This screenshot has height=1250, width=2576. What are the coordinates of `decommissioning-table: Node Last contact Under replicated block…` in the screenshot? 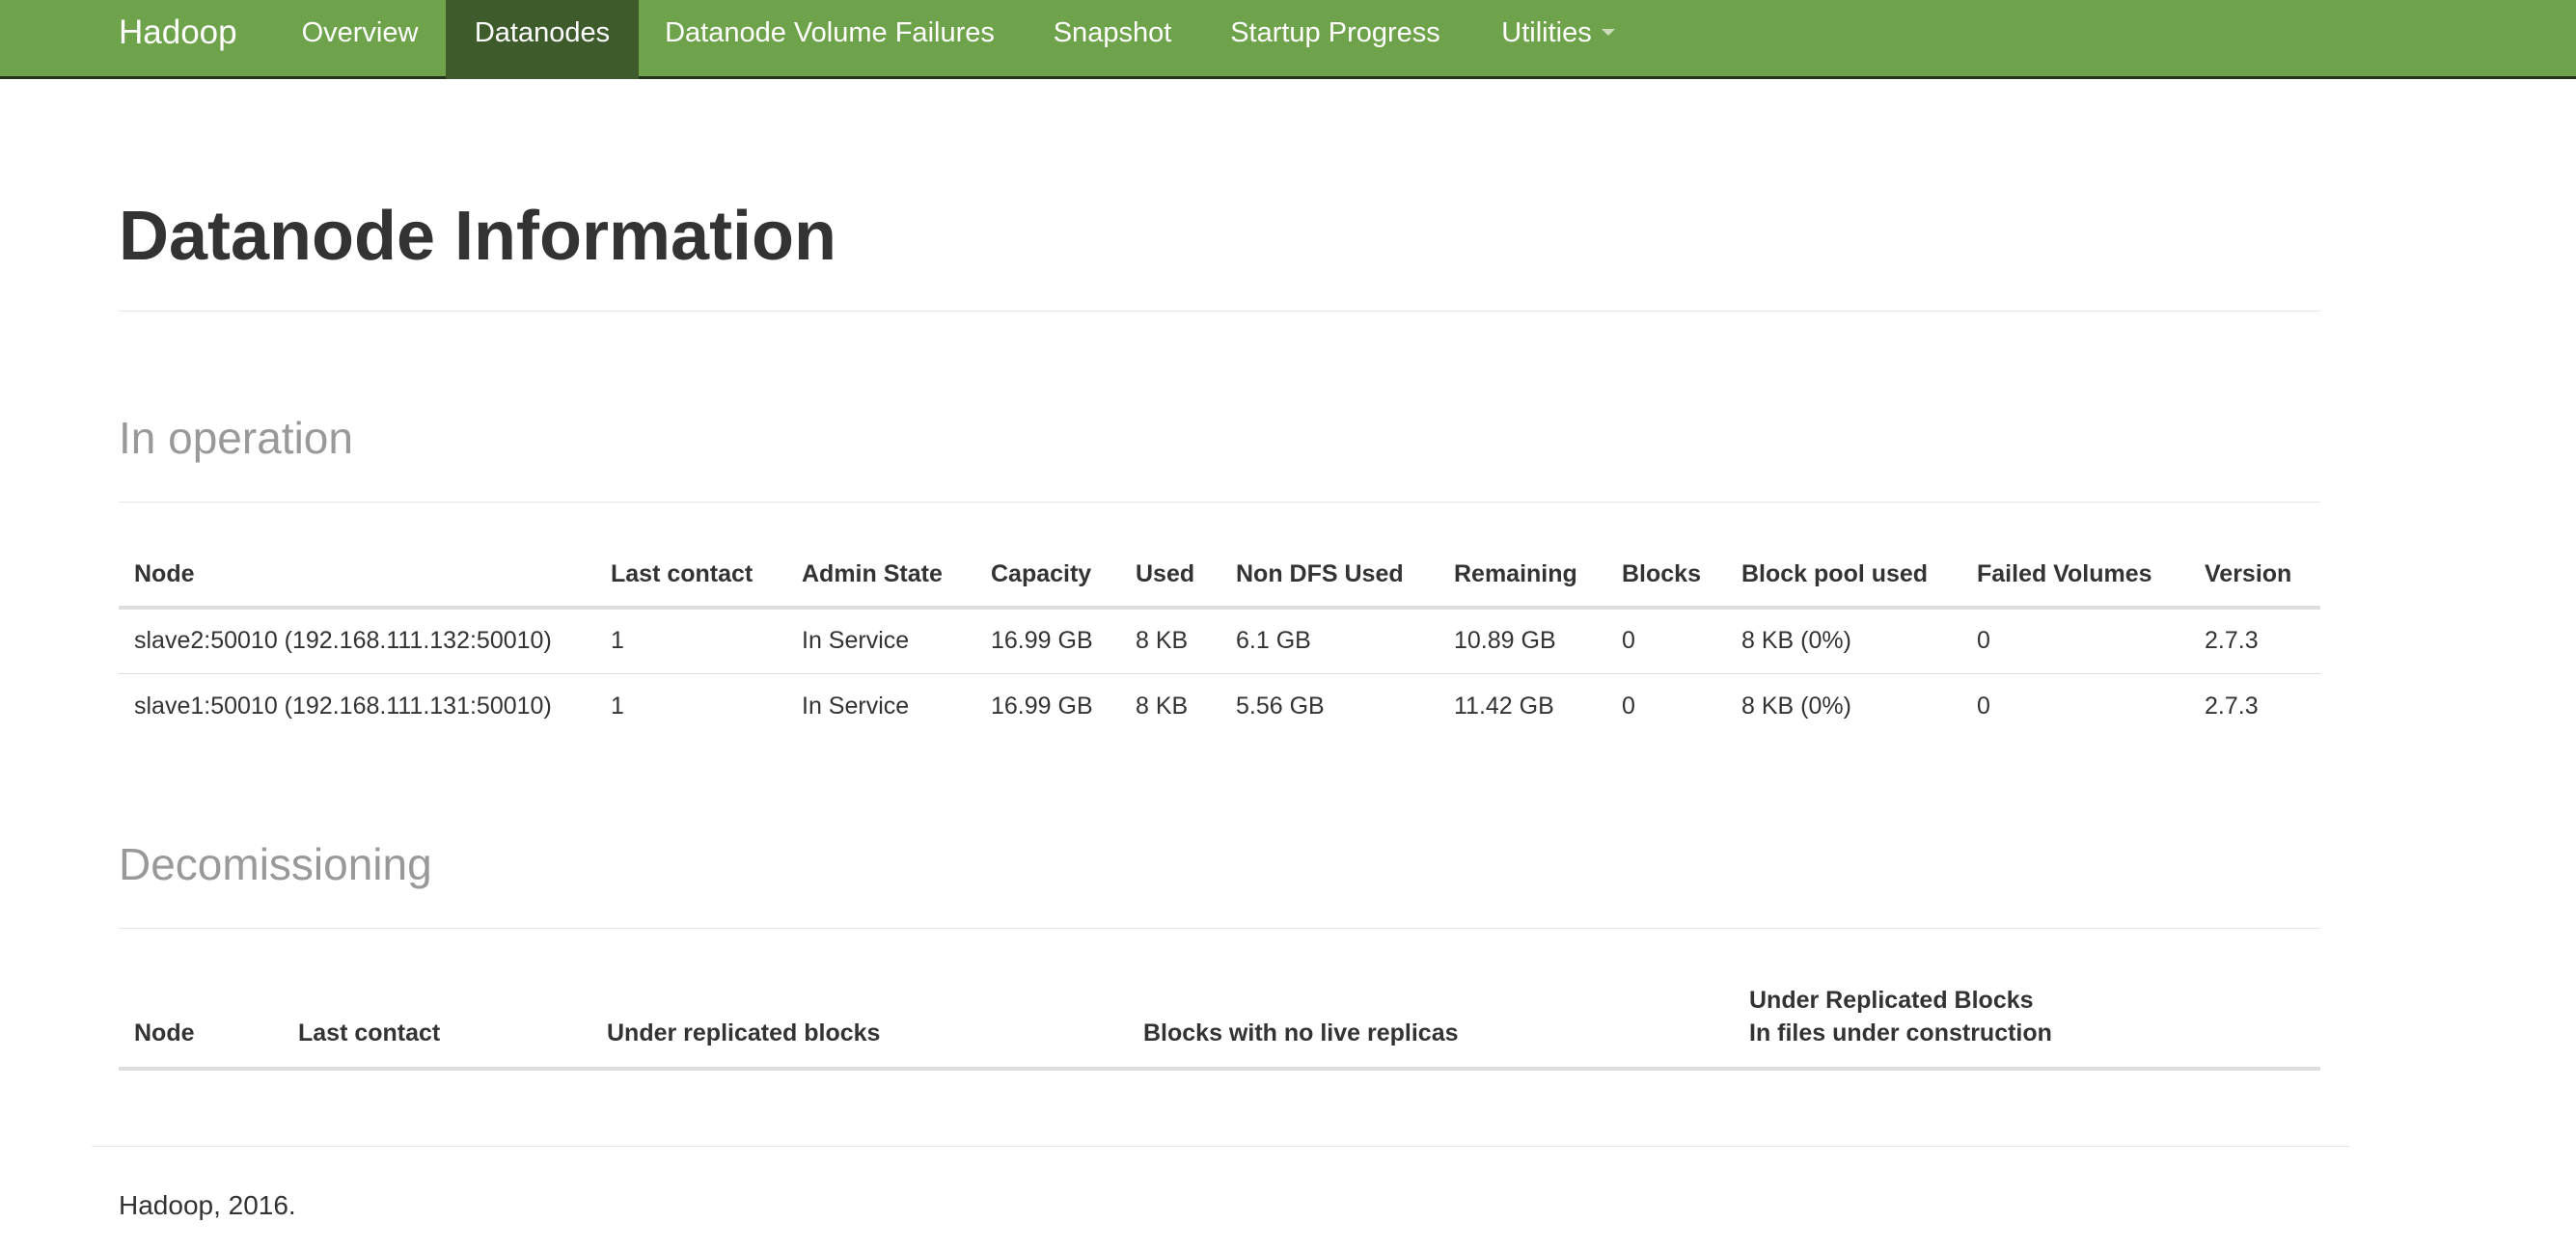 It's located at (1220, 1027).